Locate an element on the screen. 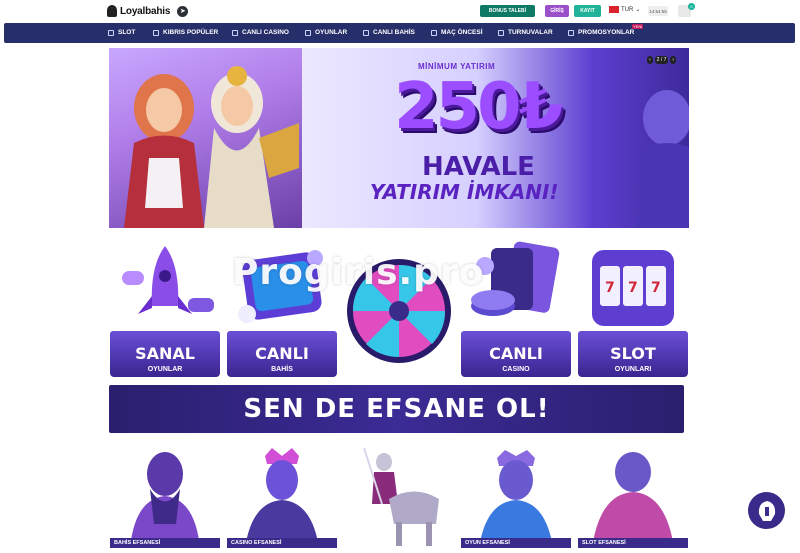  nav-item-canli-casino: CANLI CASINO is located at coordinates (260, 32).